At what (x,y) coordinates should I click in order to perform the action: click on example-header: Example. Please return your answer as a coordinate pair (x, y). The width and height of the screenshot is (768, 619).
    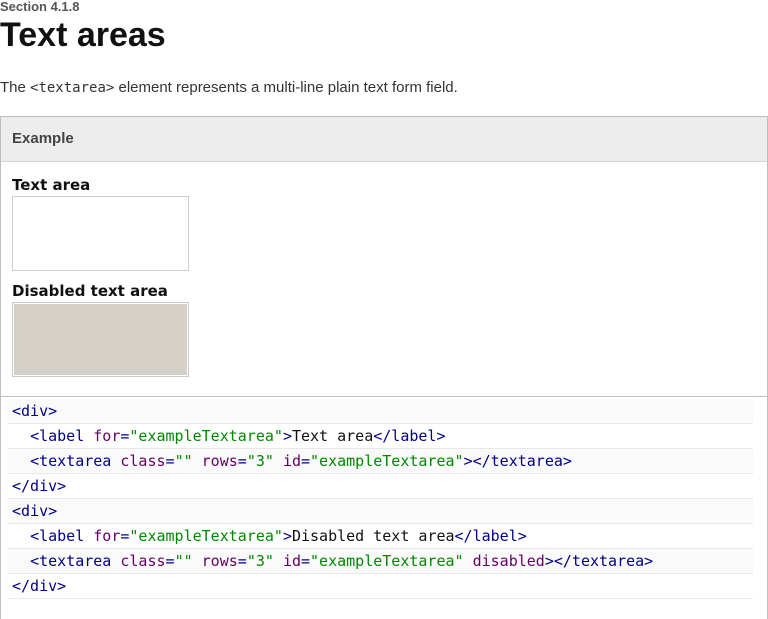
    Looking at the image, I should click on (384, 139).